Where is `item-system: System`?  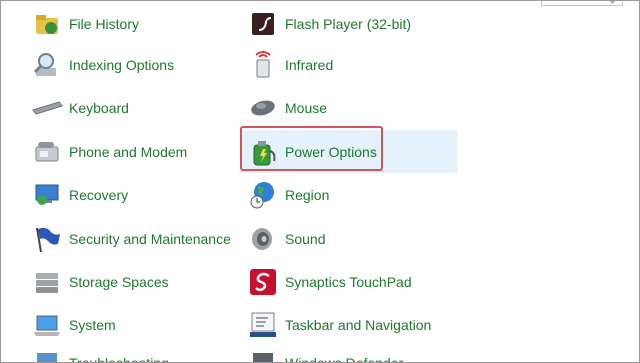 item-system: System is located at coordinates (73, 325).